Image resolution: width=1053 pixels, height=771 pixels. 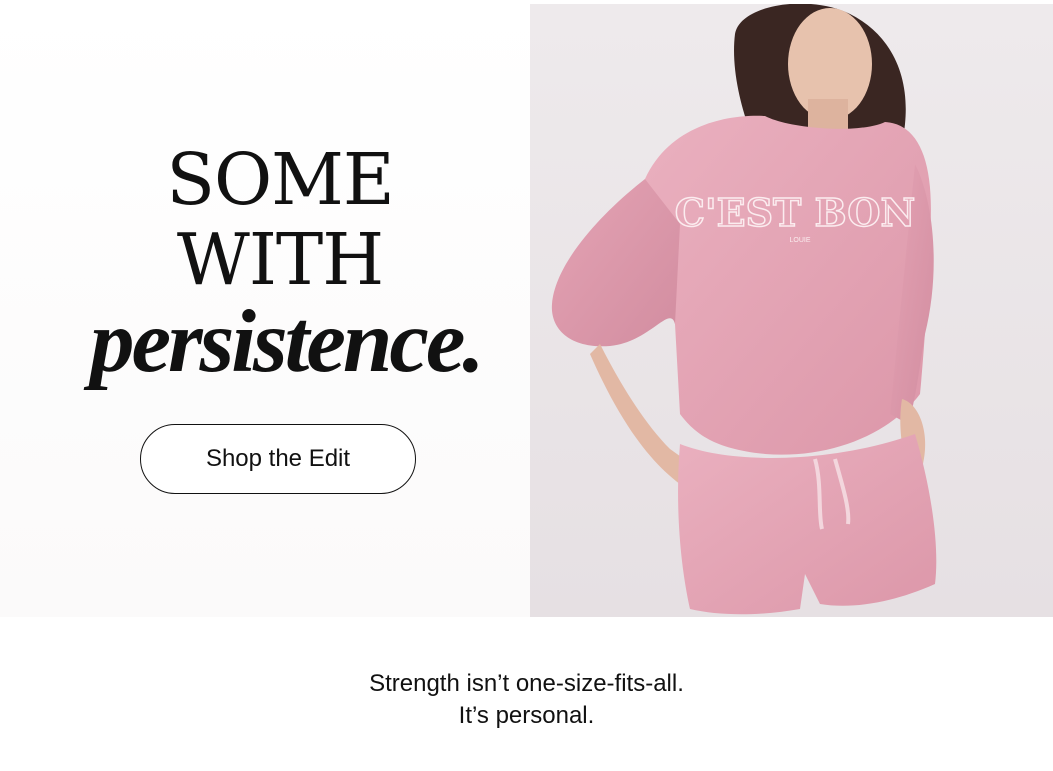 What do you see at coordinates (526, 683) in the screenshot?
I see `tagline-line-1: Strength isn’t one-size-fits-all.` at bounding box center [526, 683].